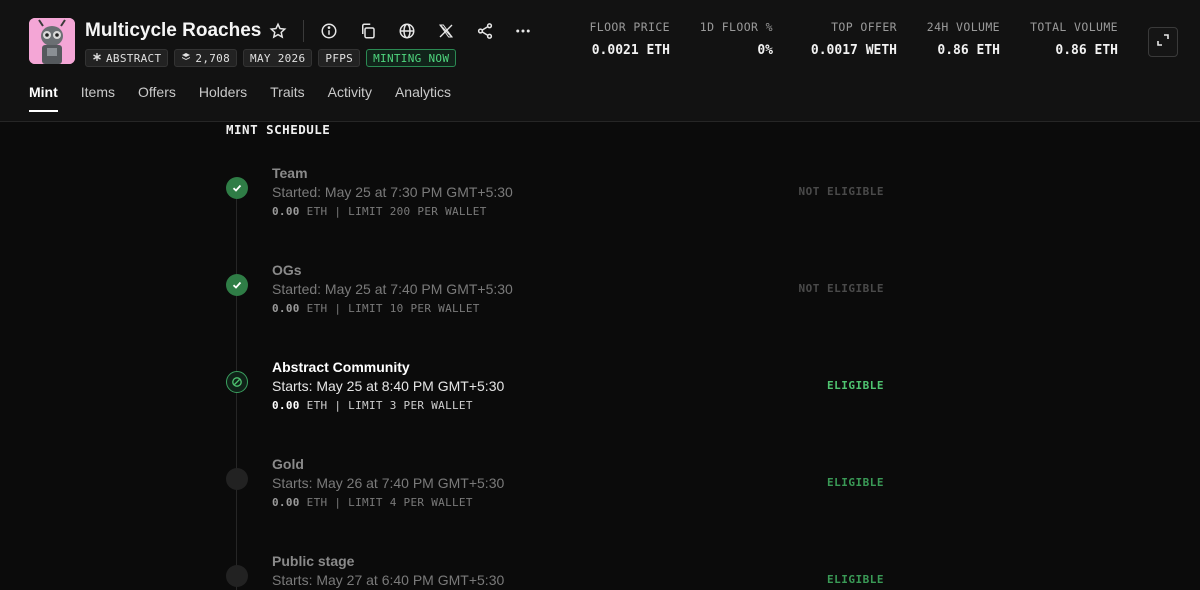  Describe the element at coordinates (392, 192) in the screenshot. I see `stage-time: Started: May 25 at 7:30 PM GMT+5:30` at that location.